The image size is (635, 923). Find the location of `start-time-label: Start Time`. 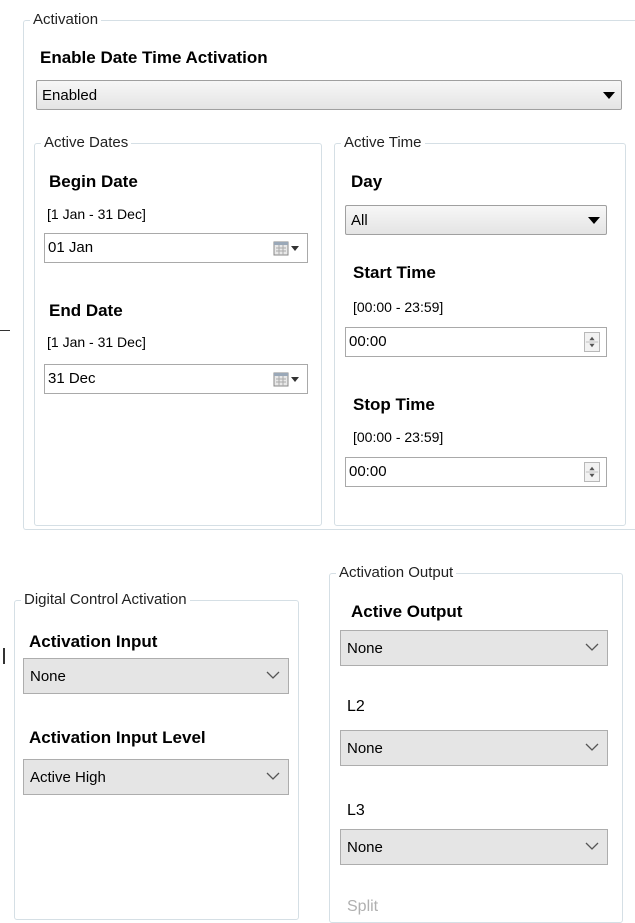

start-time-label: Start Time is located at coordinates (394, 272).